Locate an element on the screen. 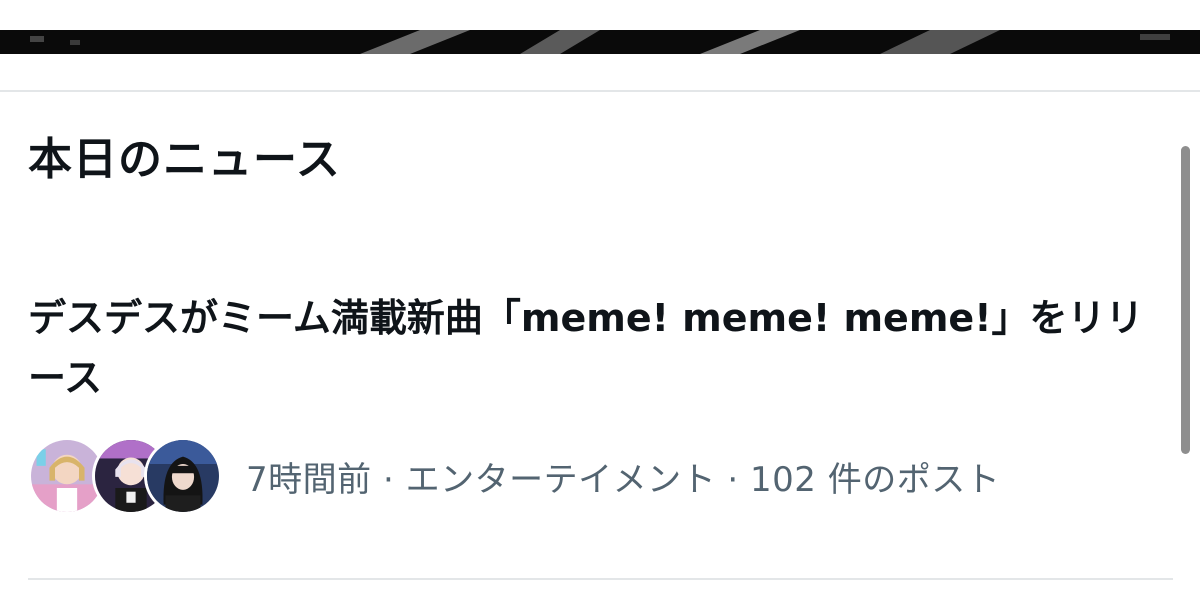 The height and width of the screenshot is (610, 1200). header-banner-image is located at coordinates (600, 27).